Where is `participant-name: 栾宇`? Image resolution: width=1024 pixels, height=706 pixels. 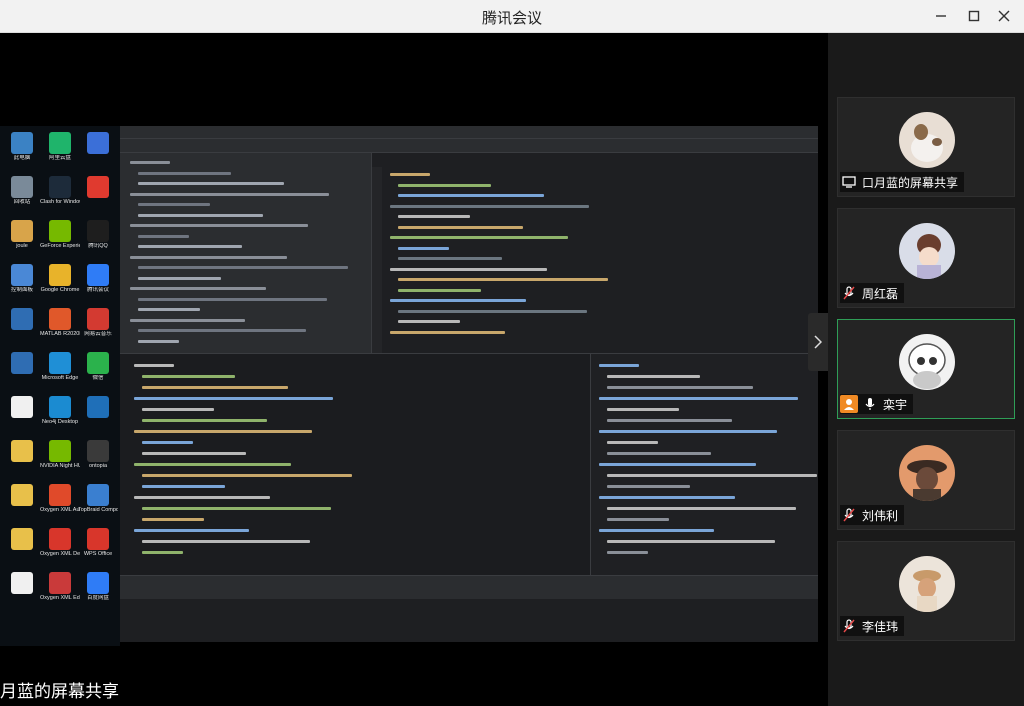 participant-name: 栾宇 is located at coordinates (895, 404).